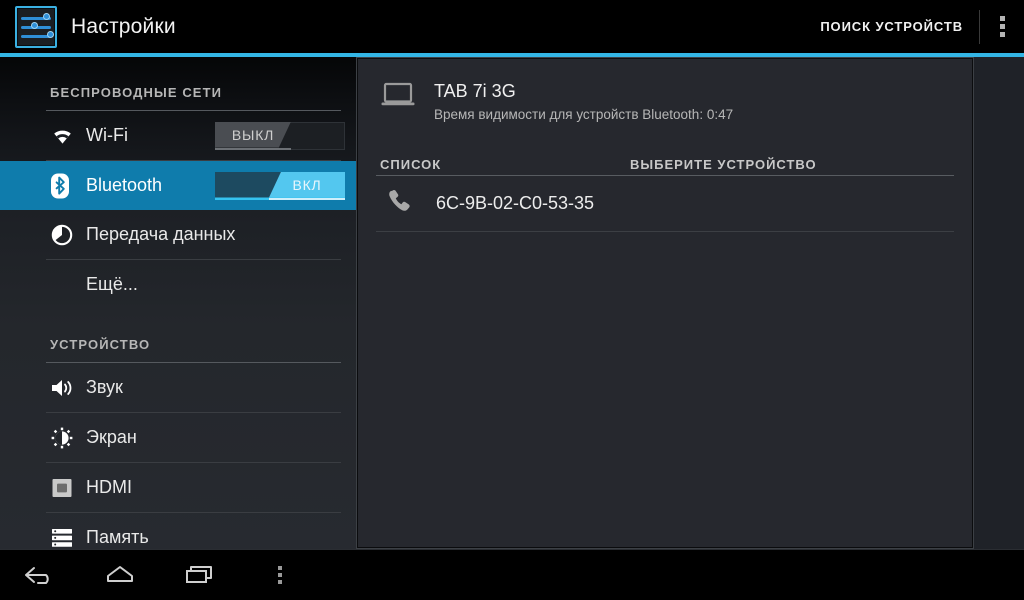 This screenshot has height=600, width=1024. What do you see at coordinates (512, 26) in the screenshot?
I see `action-bar: Настройки ПОИСК УСТРОЙСТВ` at bounding box center [512, 26].